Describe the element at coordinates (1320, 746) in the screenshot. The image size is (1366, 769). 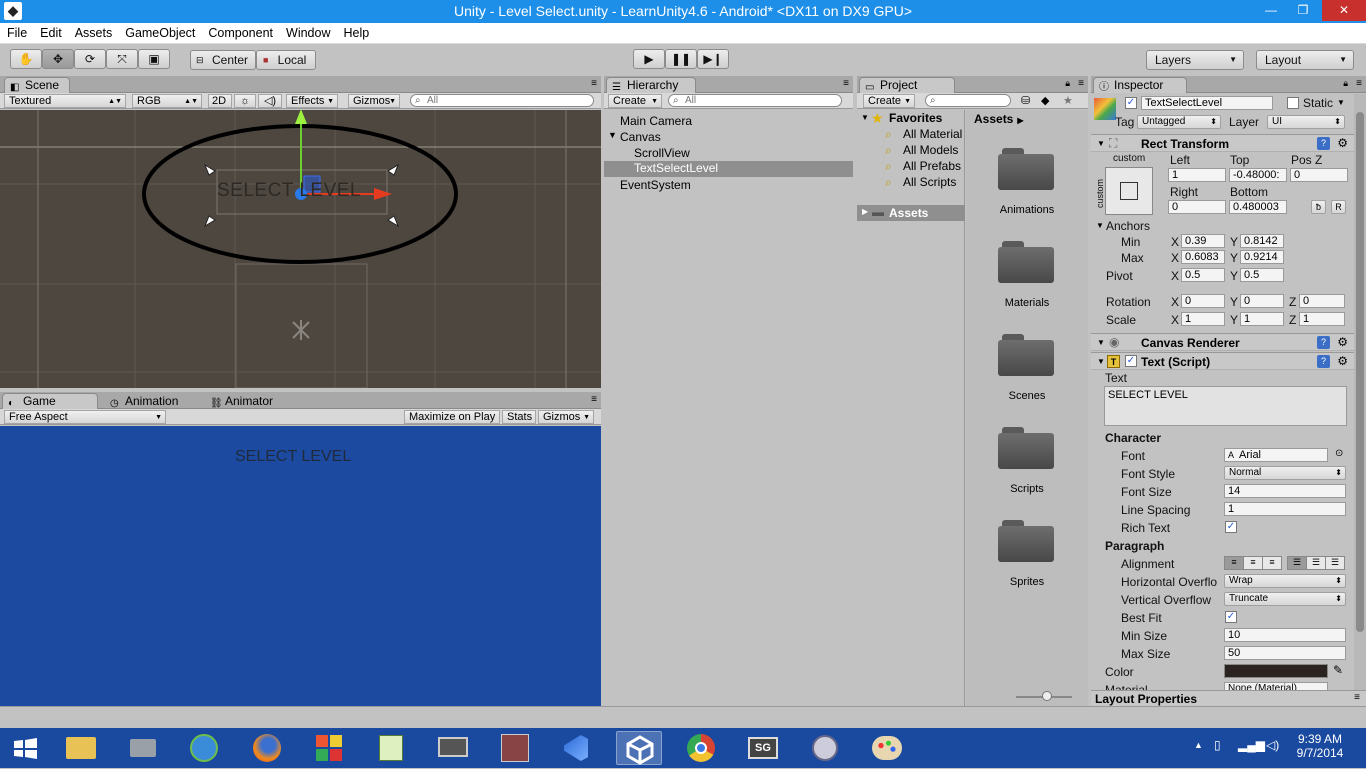
I see `clock: 9:39 AM 9/7/2014` at that location.